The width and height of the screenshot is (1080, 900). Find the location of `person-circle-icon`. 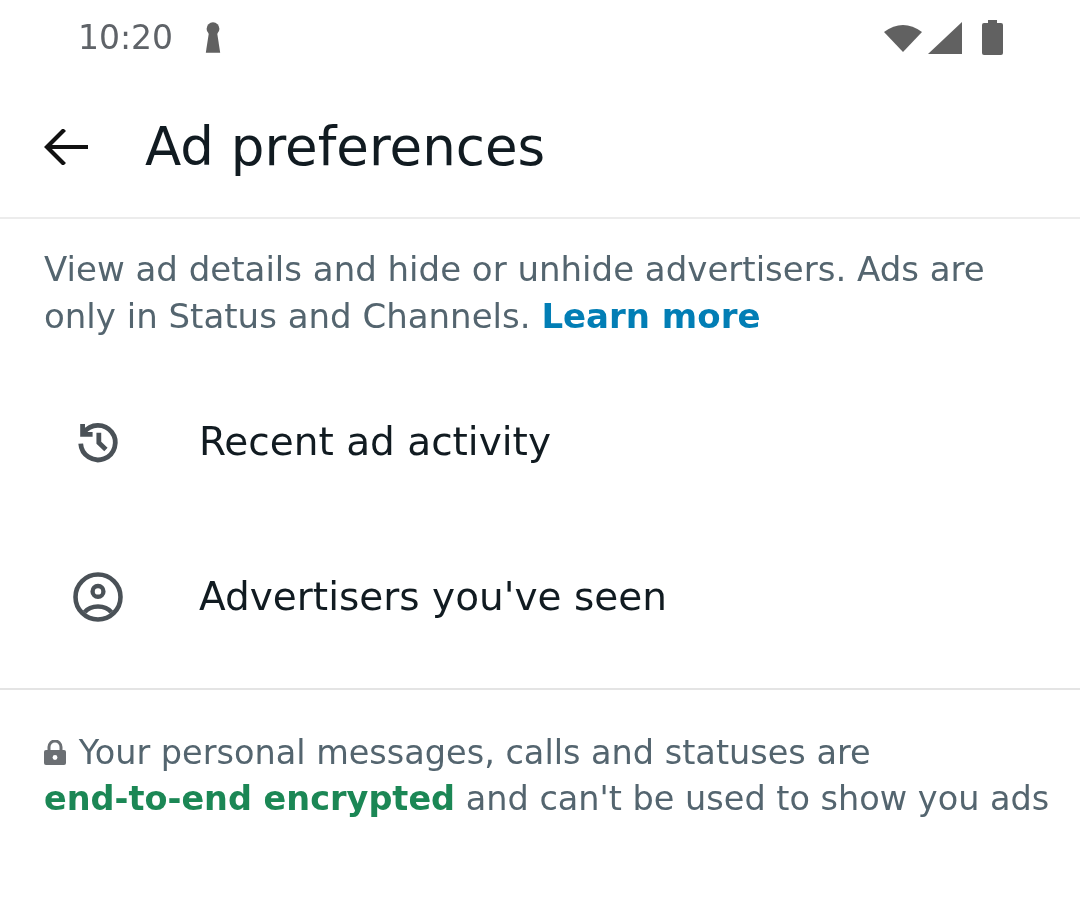

person-circle-icon is located at coordinates (98, 596).